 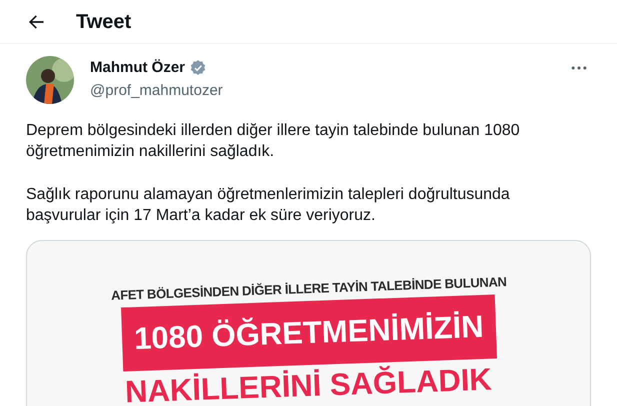 What do you see at coordinates (308, 383) in the screenshot?
I see `media-headline: NAKİLLERİNİ SAĞLADIK` at bounding box center [308, 383].